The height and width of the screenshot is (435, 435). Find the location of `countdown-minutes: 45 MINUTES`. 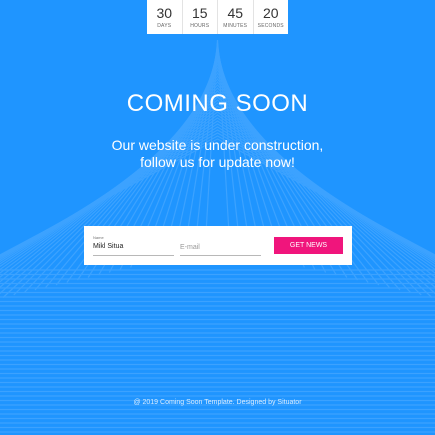

countdown-minutes: 45 MINUTES is located at coordinates (236, 17).